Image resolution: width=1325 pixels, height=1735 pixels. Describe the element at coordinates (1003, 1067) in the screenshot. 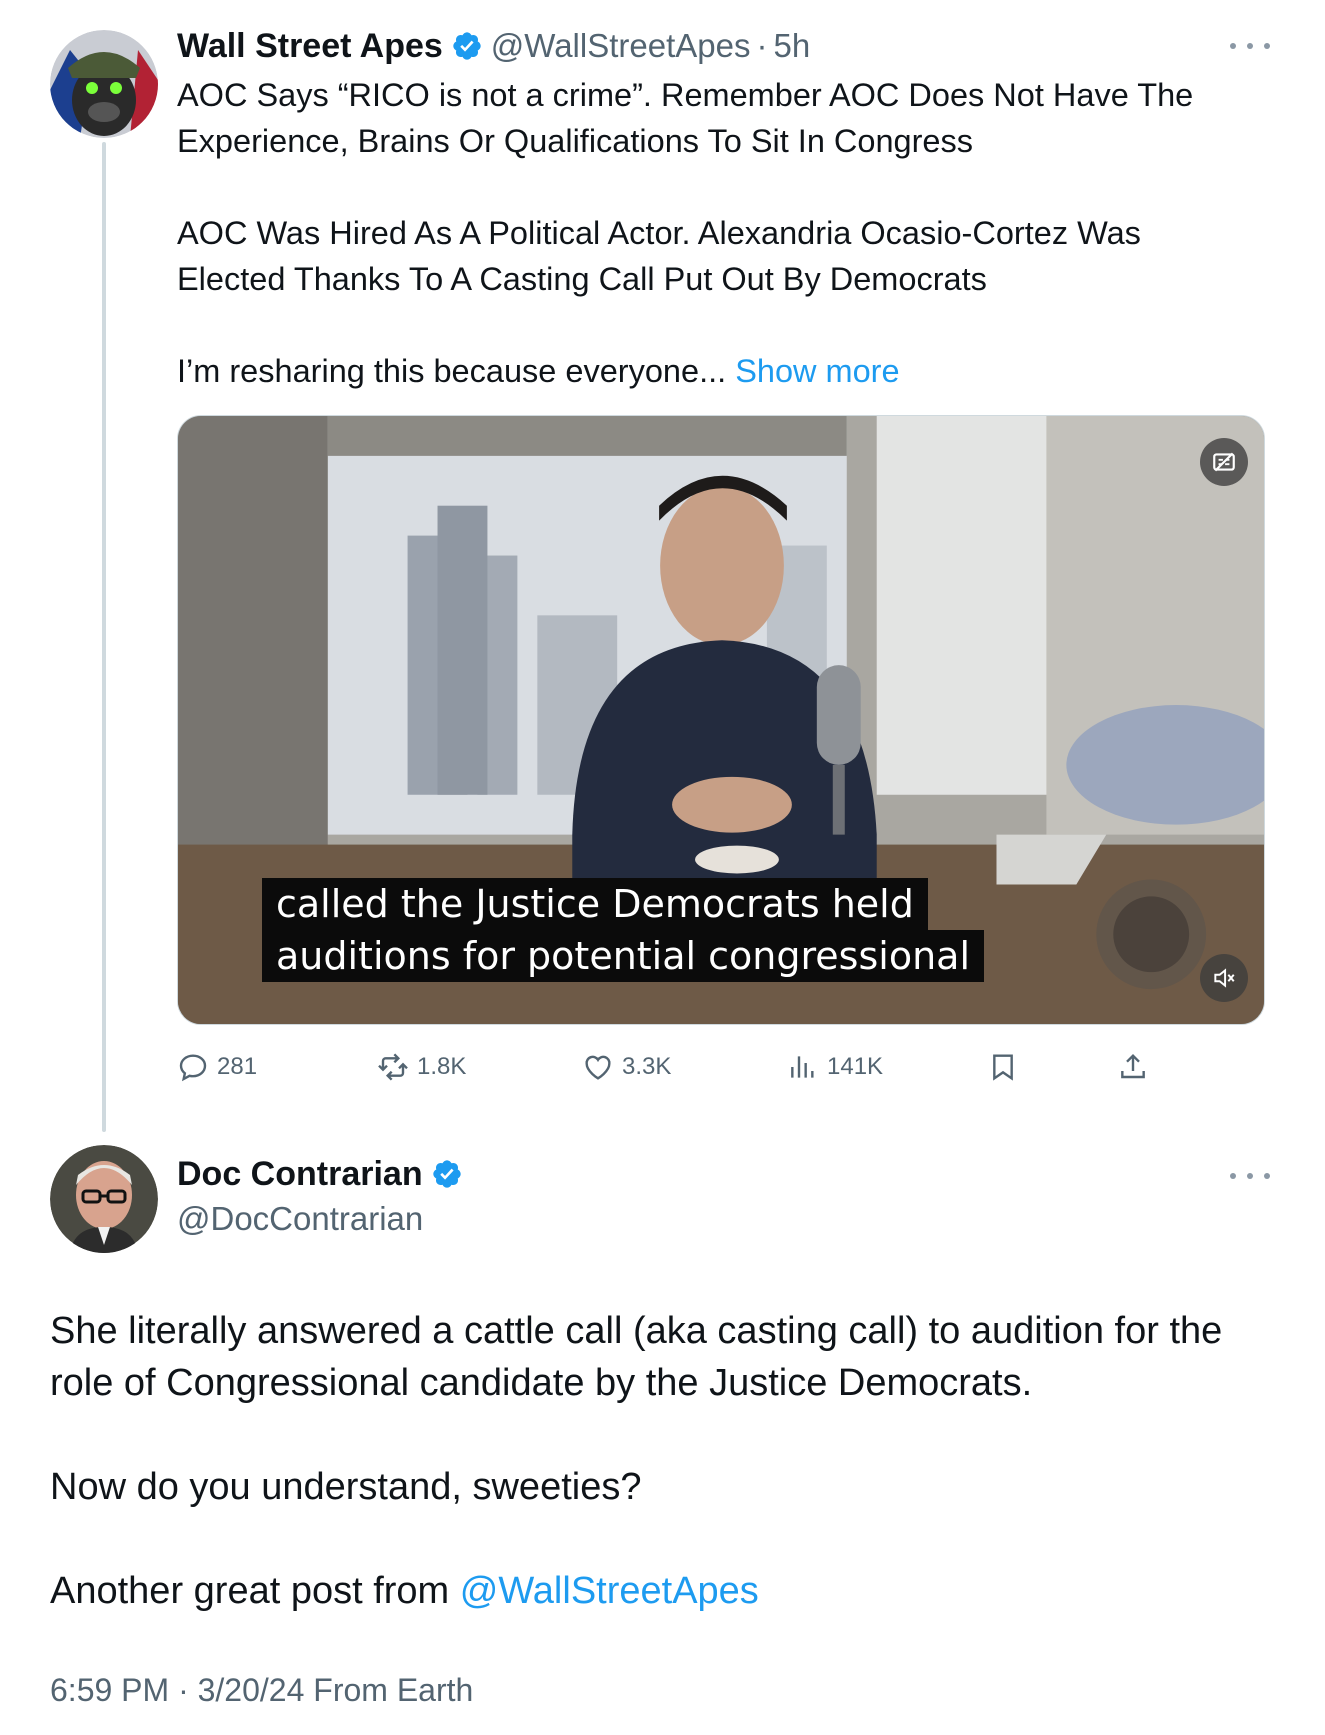

I see `bookmark-icon` at that location.